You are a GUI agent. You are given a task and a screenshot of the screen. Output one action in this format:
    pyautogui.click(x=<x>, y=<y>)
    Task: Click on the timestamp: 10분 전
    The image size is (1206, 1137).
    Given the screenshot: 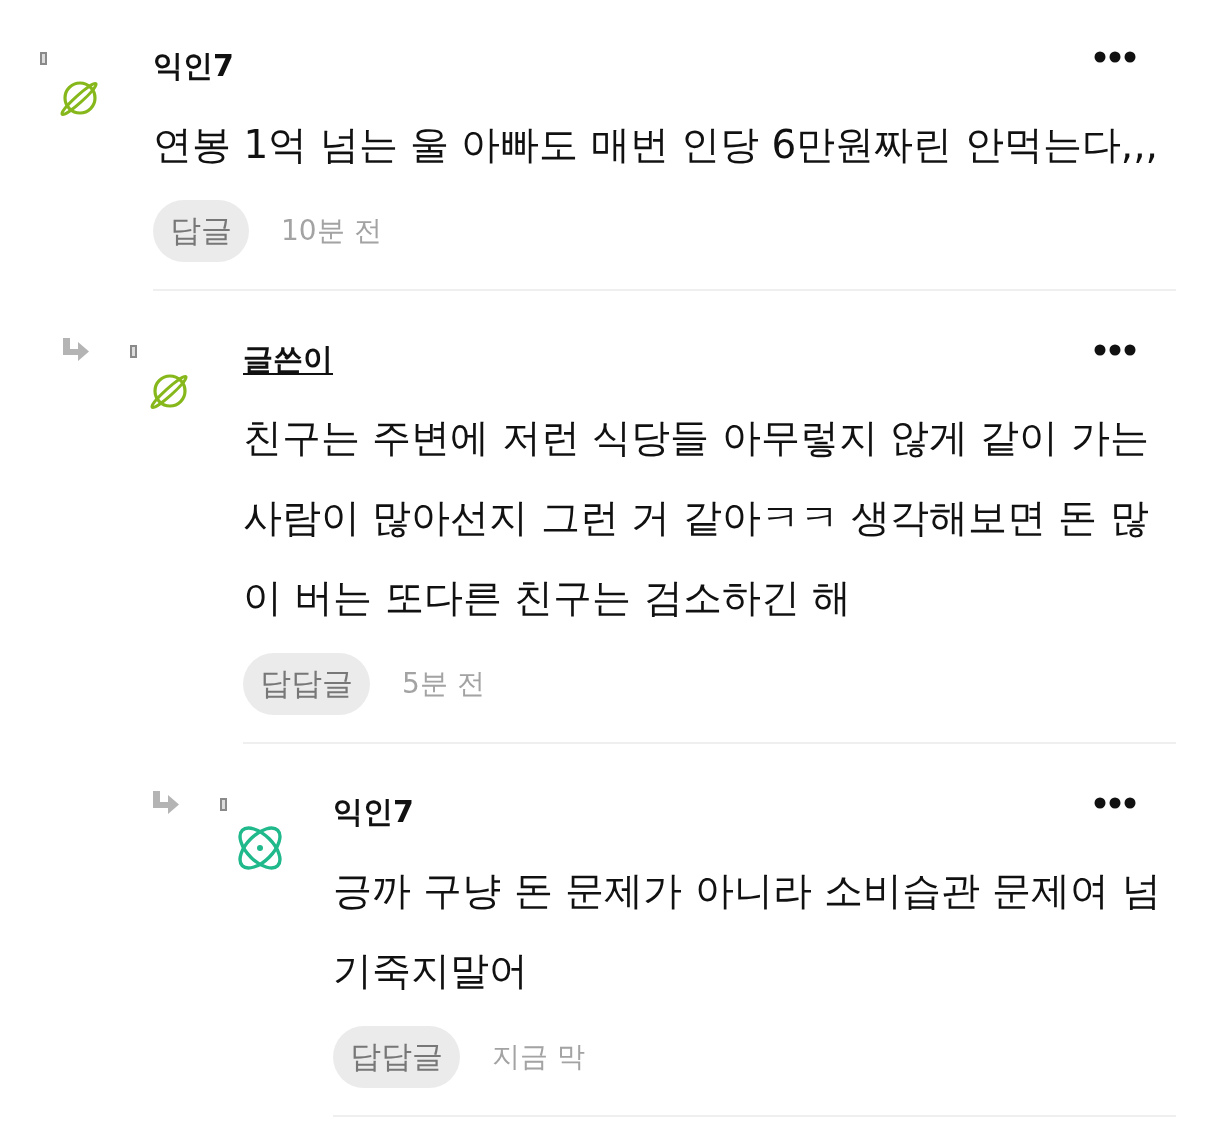 What is the action you would take?
    pyautogui.click(x=331, y=231)
    